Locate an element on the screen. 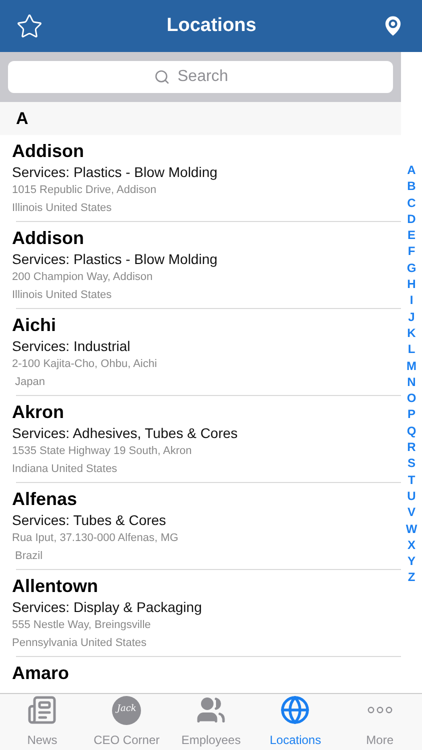 The height and width of the screenshot is (750, 422). newspaper-icon is located at coordinates (42, 710).